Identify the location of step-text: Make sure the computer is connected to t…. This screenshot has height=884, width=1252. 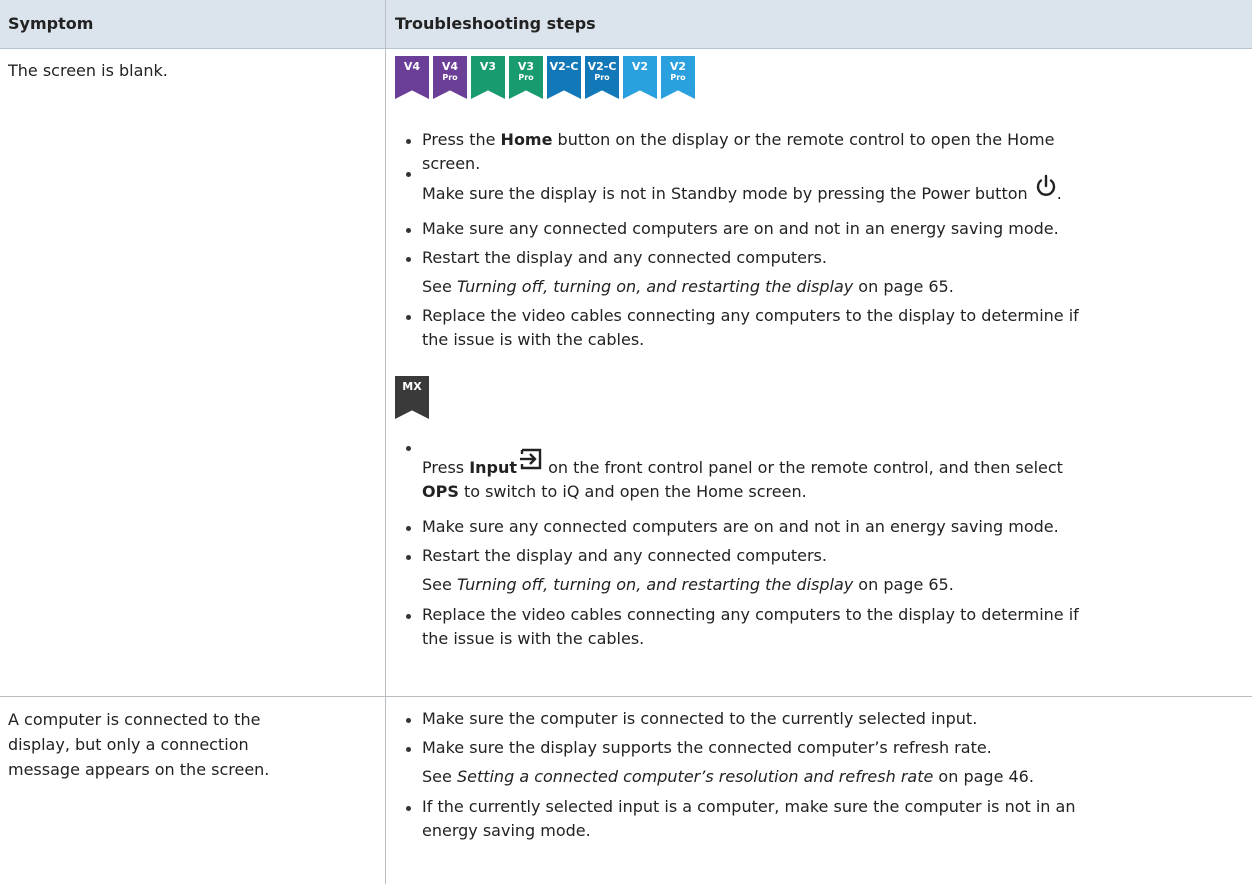
(700, 718).